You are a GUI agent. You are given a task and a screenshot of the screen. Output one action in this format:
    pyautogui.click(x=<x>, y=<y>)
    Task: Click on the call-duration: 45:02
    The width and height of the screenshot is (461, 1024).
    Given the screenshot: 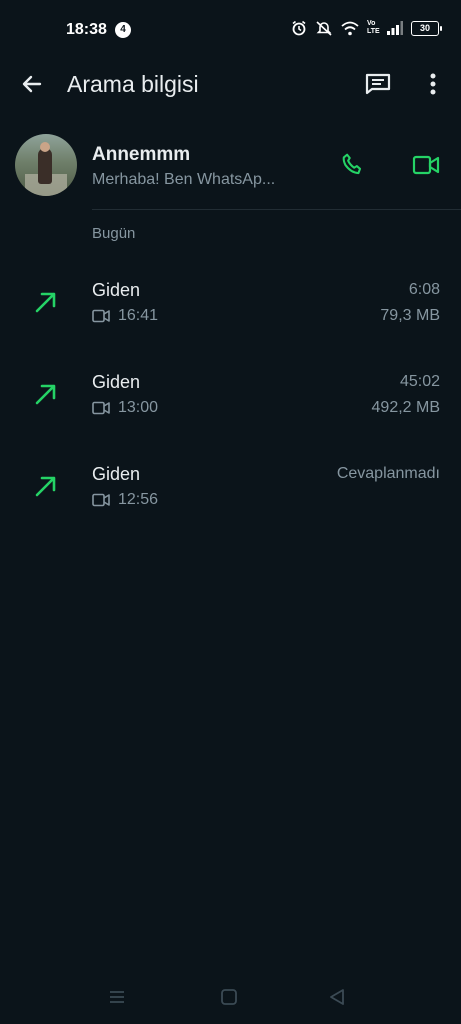 What is the action you would take?
    pyautogui.click(x=419, y=381)
    